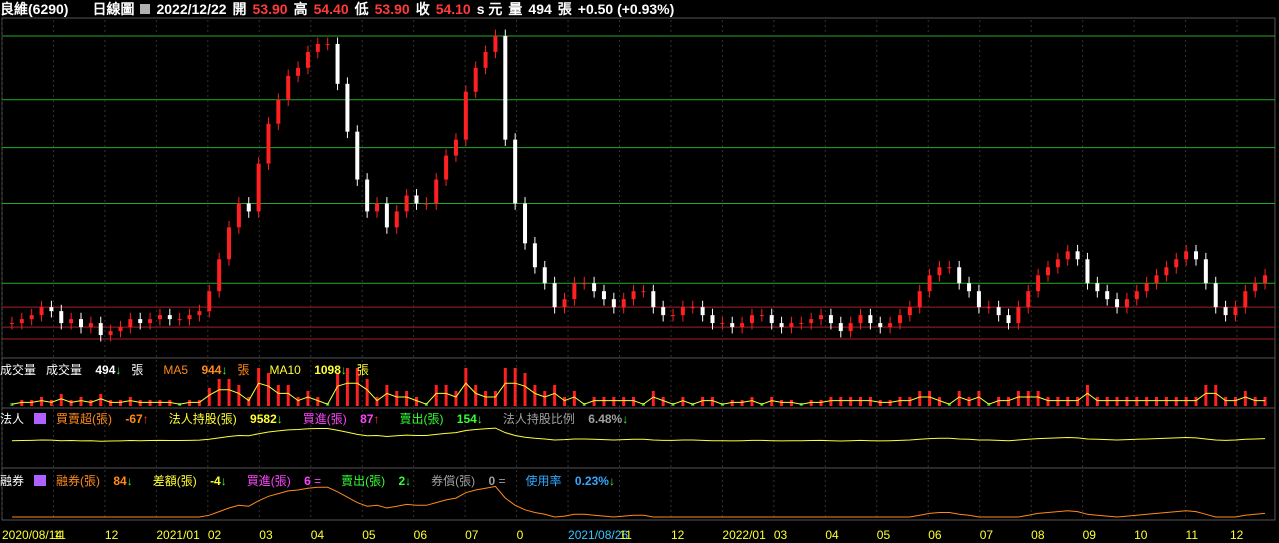 This screenshot has height=543, width=1279. Describe the element at coordinates (317, 535) in the screenshot. I see `x-tick-label: 04` at that location.